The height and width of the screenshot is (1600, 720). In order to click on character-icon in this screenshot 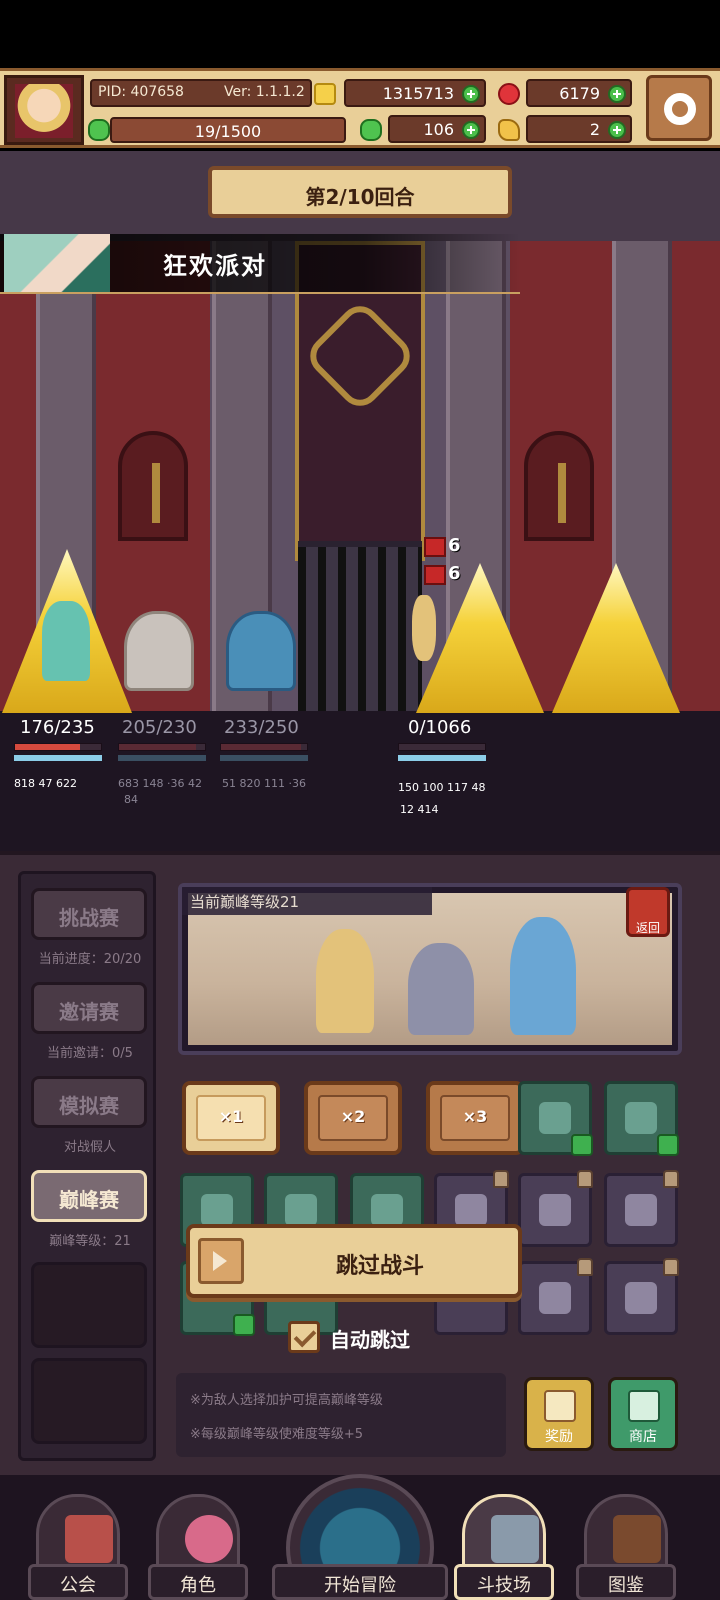, I will do `click(209, 1539)`.